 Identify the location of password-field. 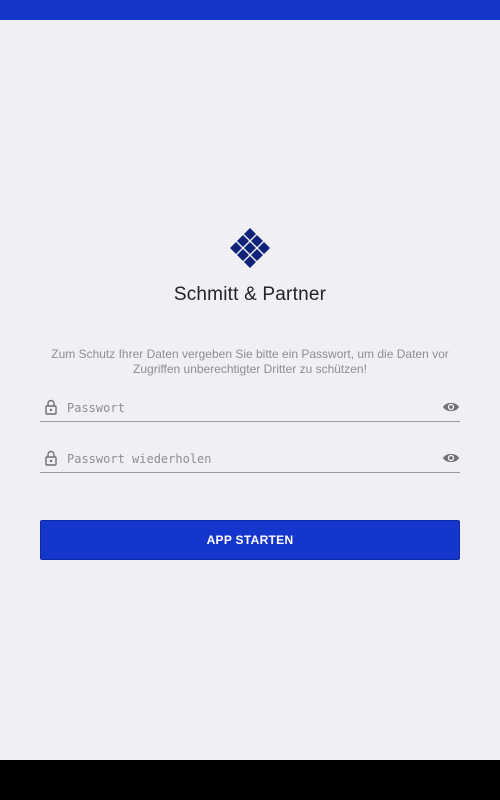
(250, 408).